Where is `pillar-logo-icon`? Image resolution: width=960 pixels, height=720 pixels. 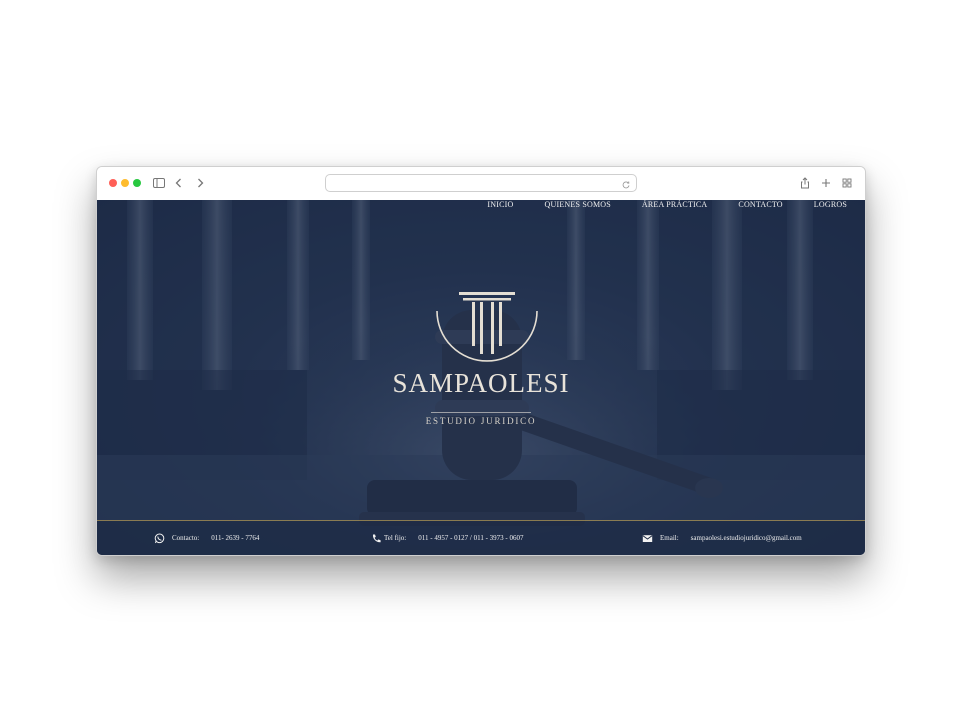
pillar-logo-icon is located at coordinates (487, 327).